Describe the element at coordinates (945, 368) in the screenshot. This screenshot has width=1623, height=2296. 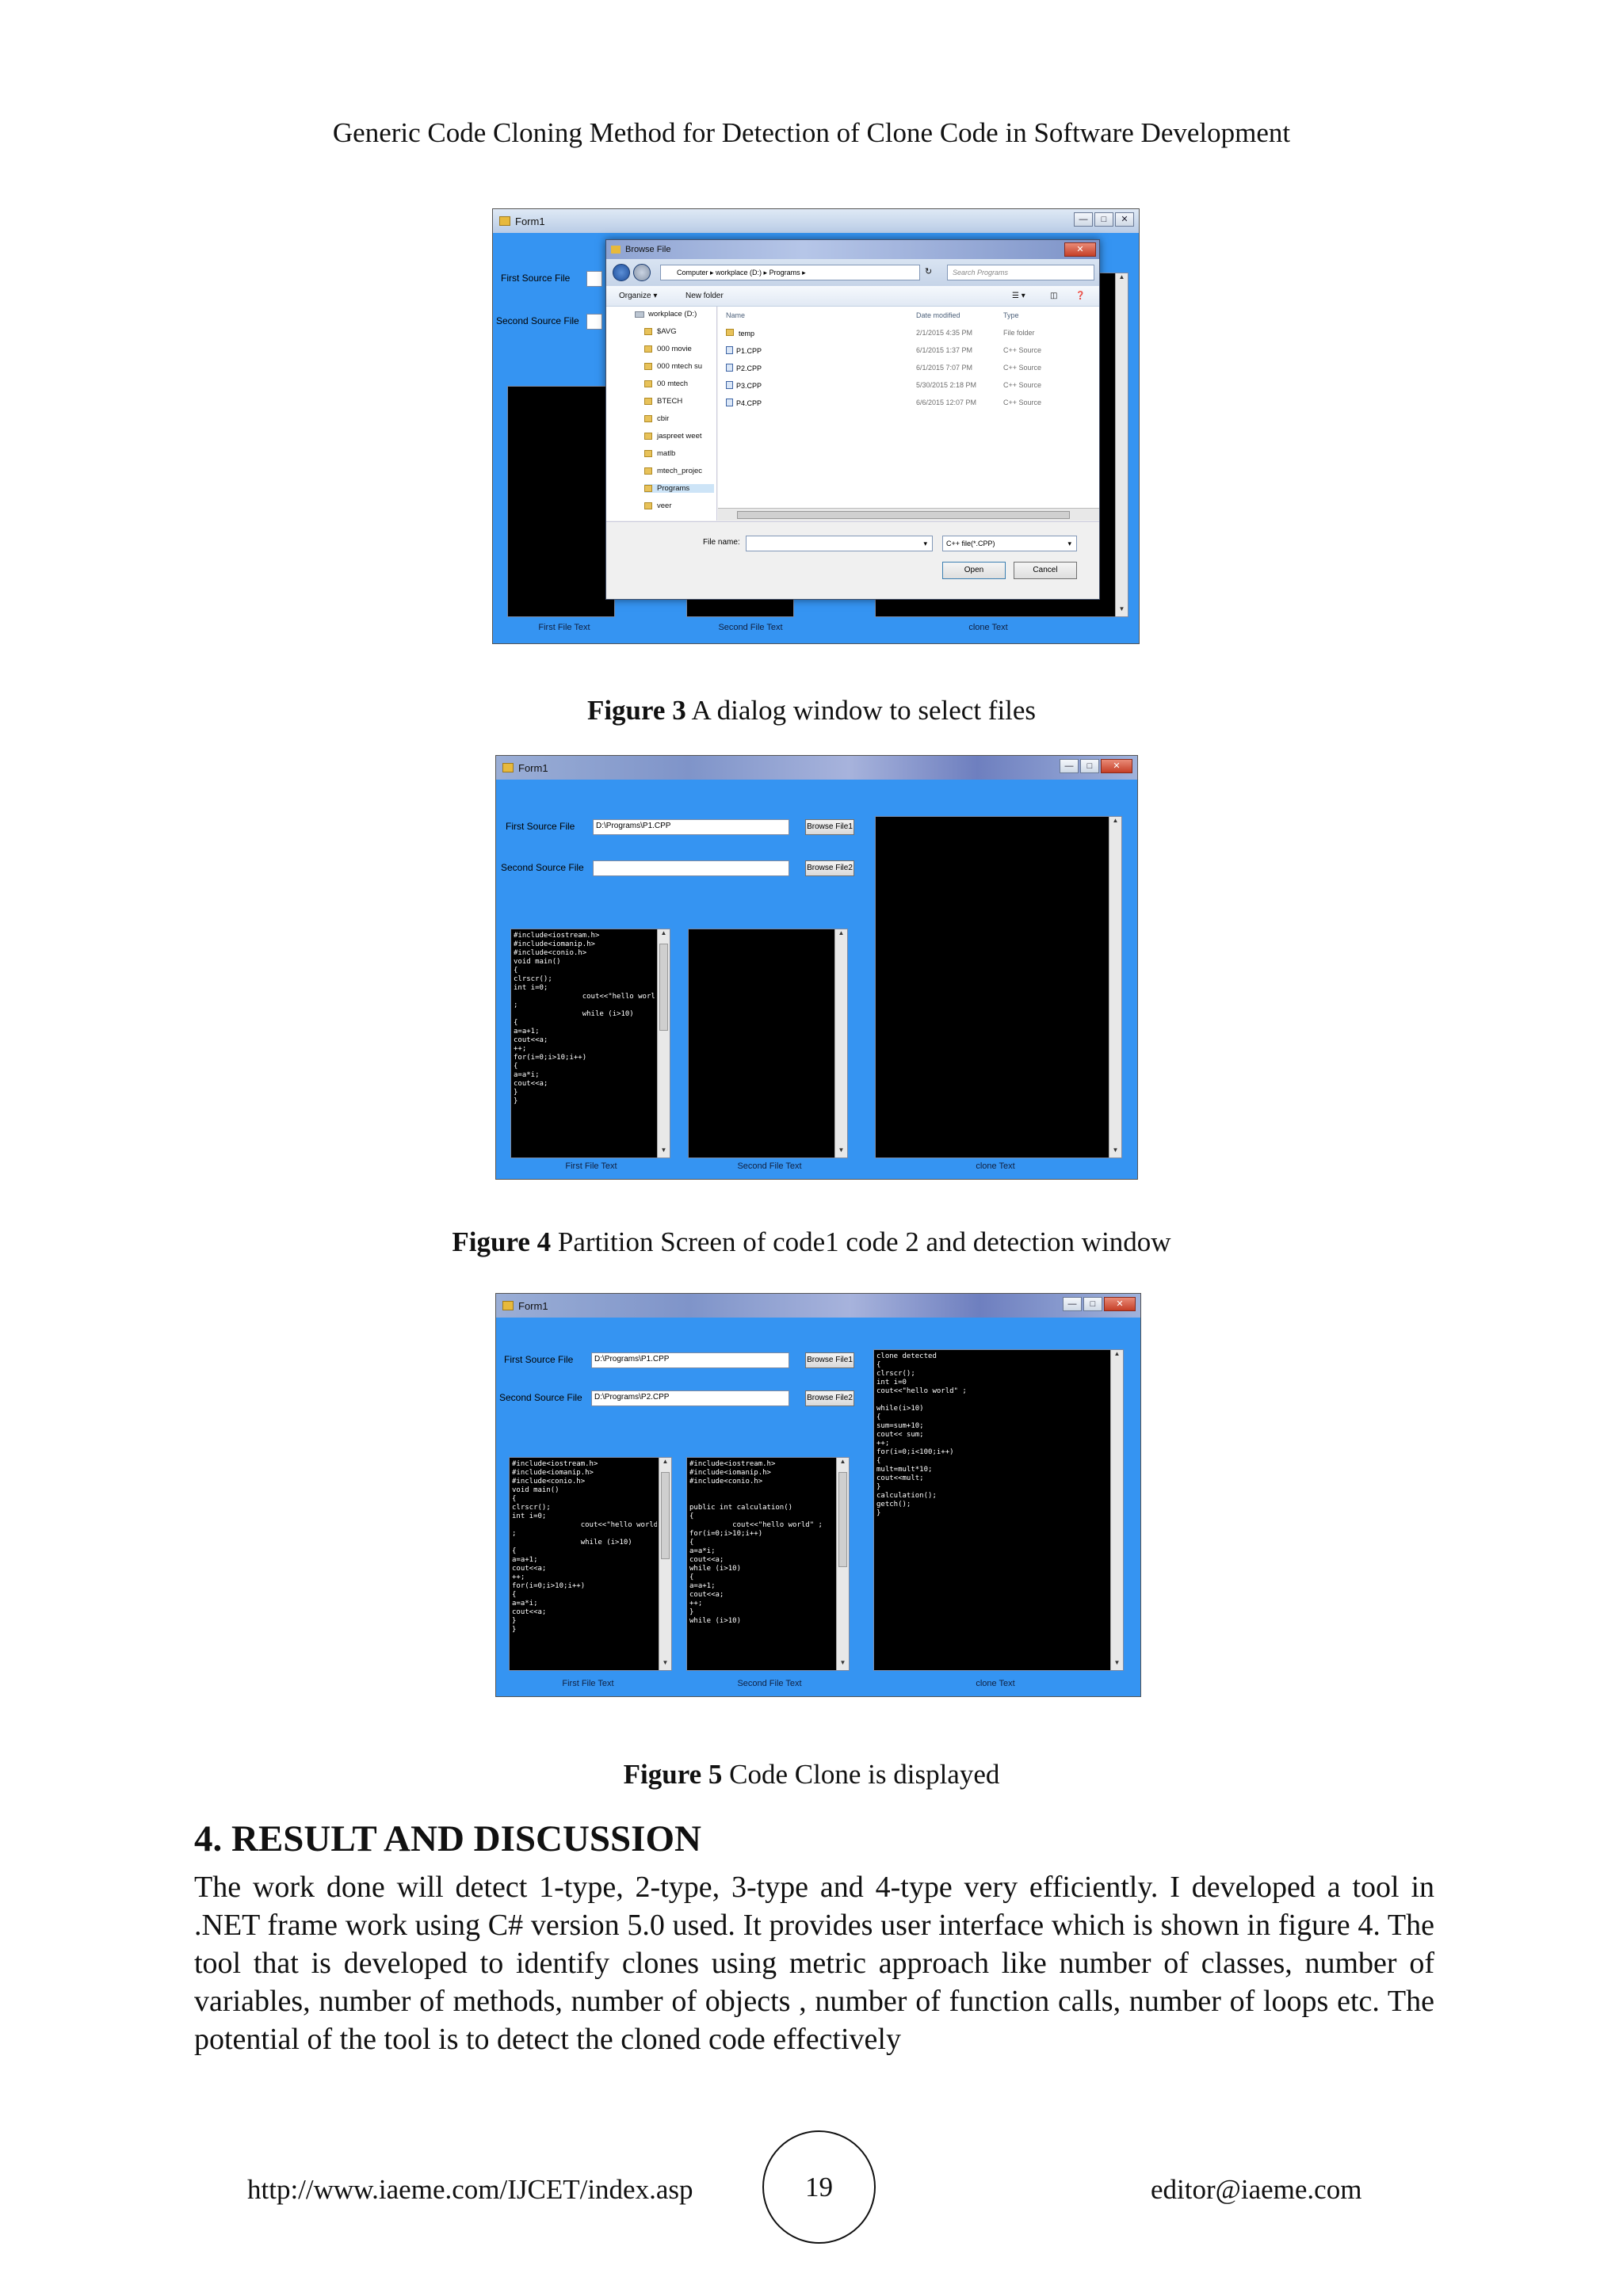
I see `file-row-date: 6/1/2015 7:07 PM` at that location.